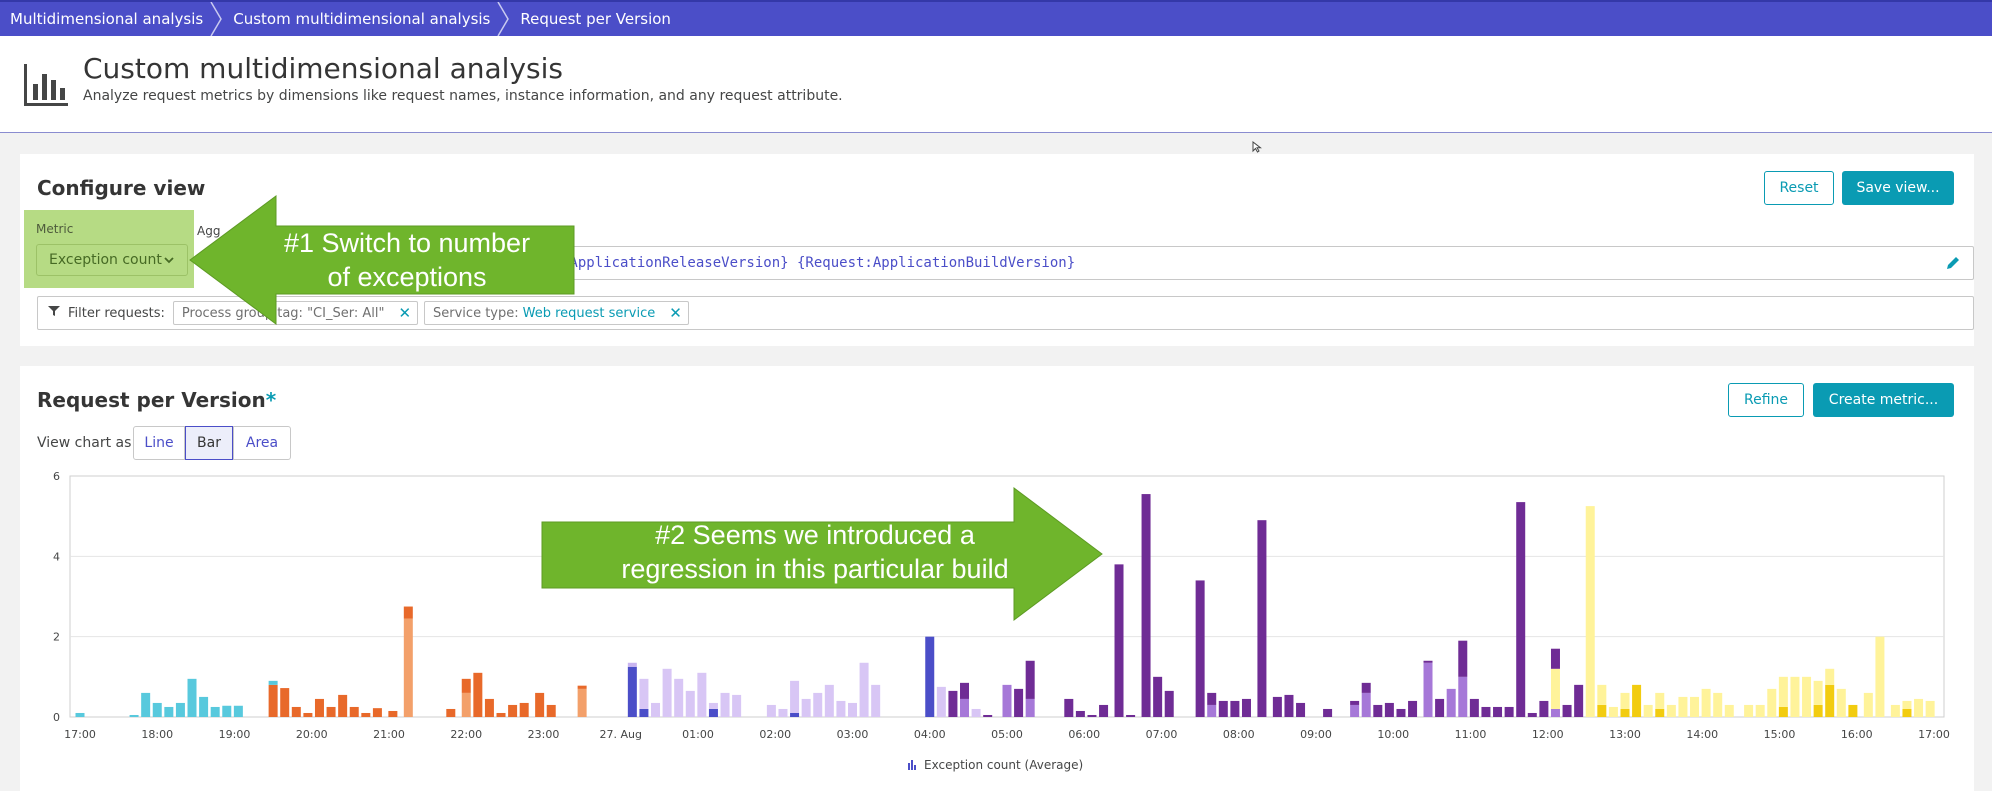  Describe the element at coordinates (1548, 734) in the screenshot. I see `x-tick-label: 12:00` at that location.